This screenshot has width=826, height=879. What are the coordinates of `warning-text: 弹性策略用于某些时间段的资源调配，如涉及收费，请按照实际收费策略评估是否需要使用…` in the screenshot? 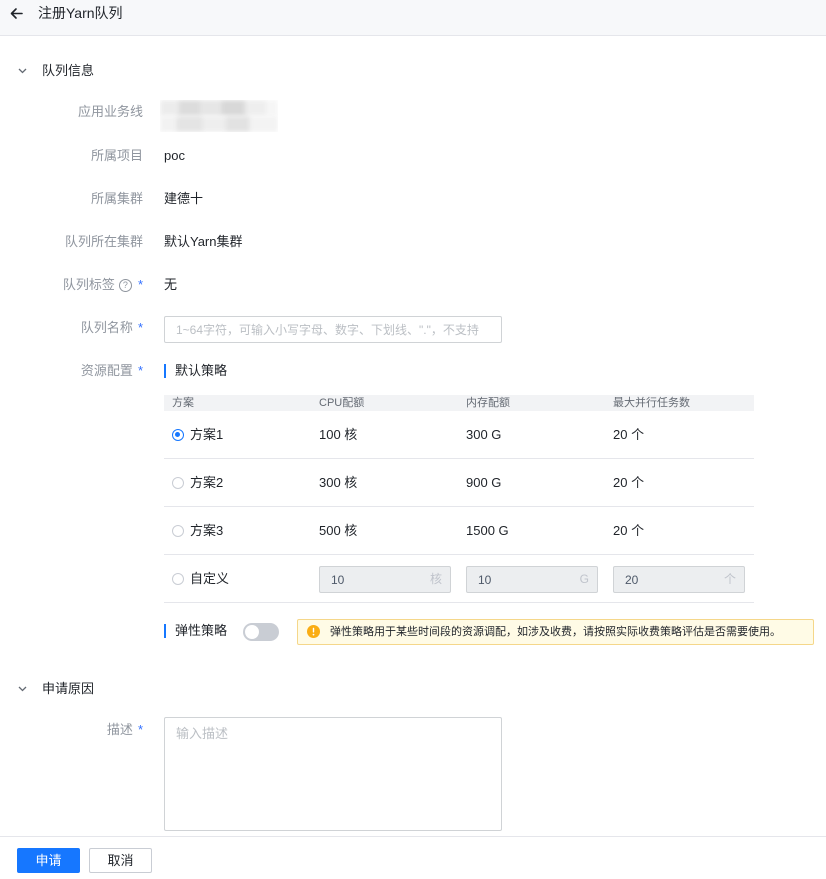 It's located at (555, 632).